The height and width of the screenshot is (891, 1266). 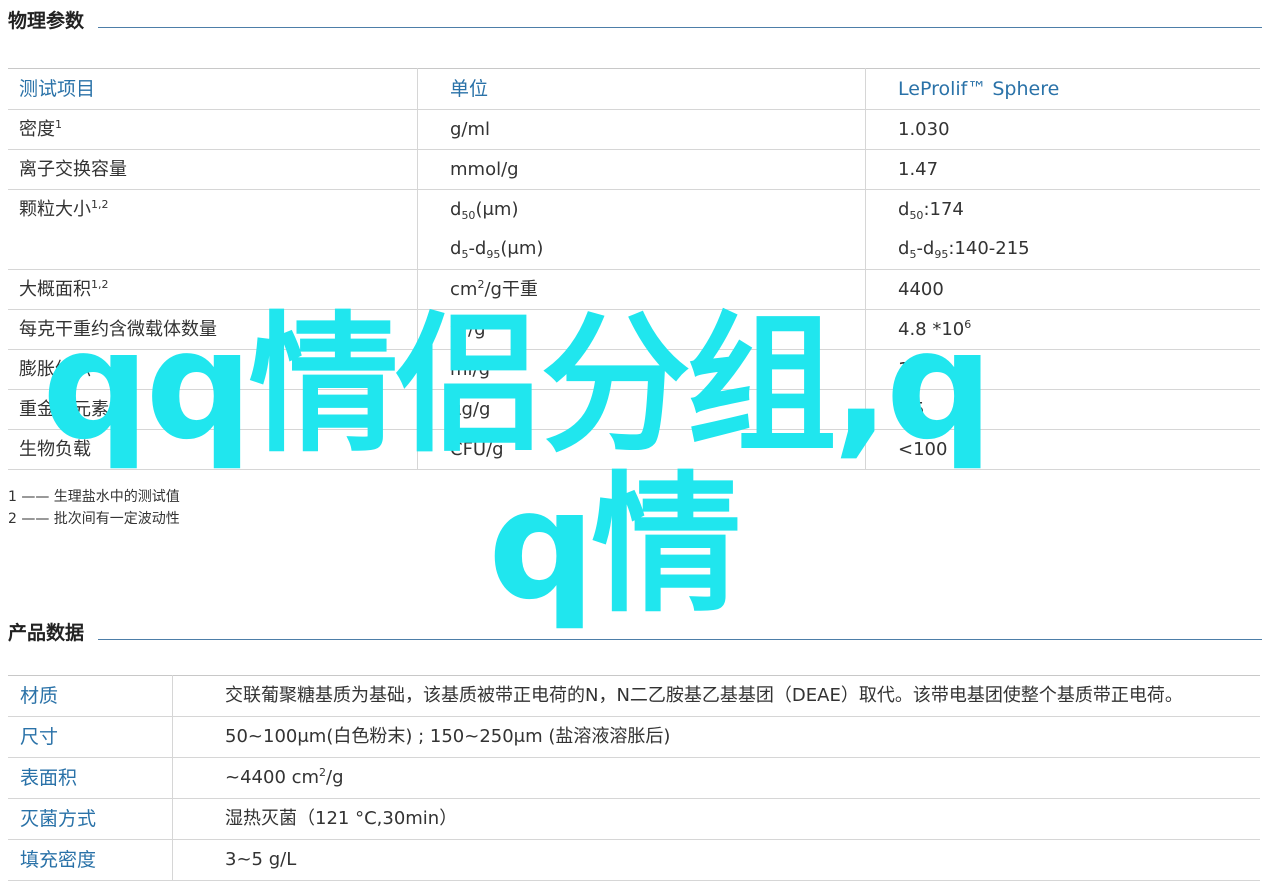 I want to click on row-key: 表面积, so click(x=90, y=778).